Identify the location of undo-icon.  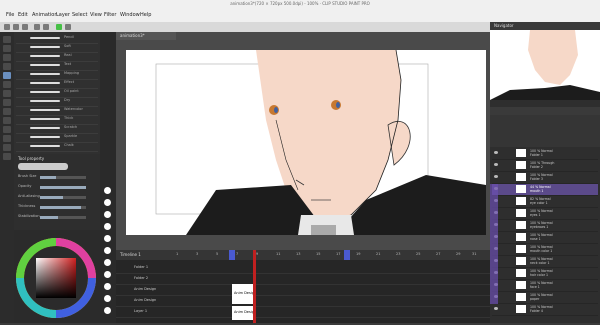
(37, 27).